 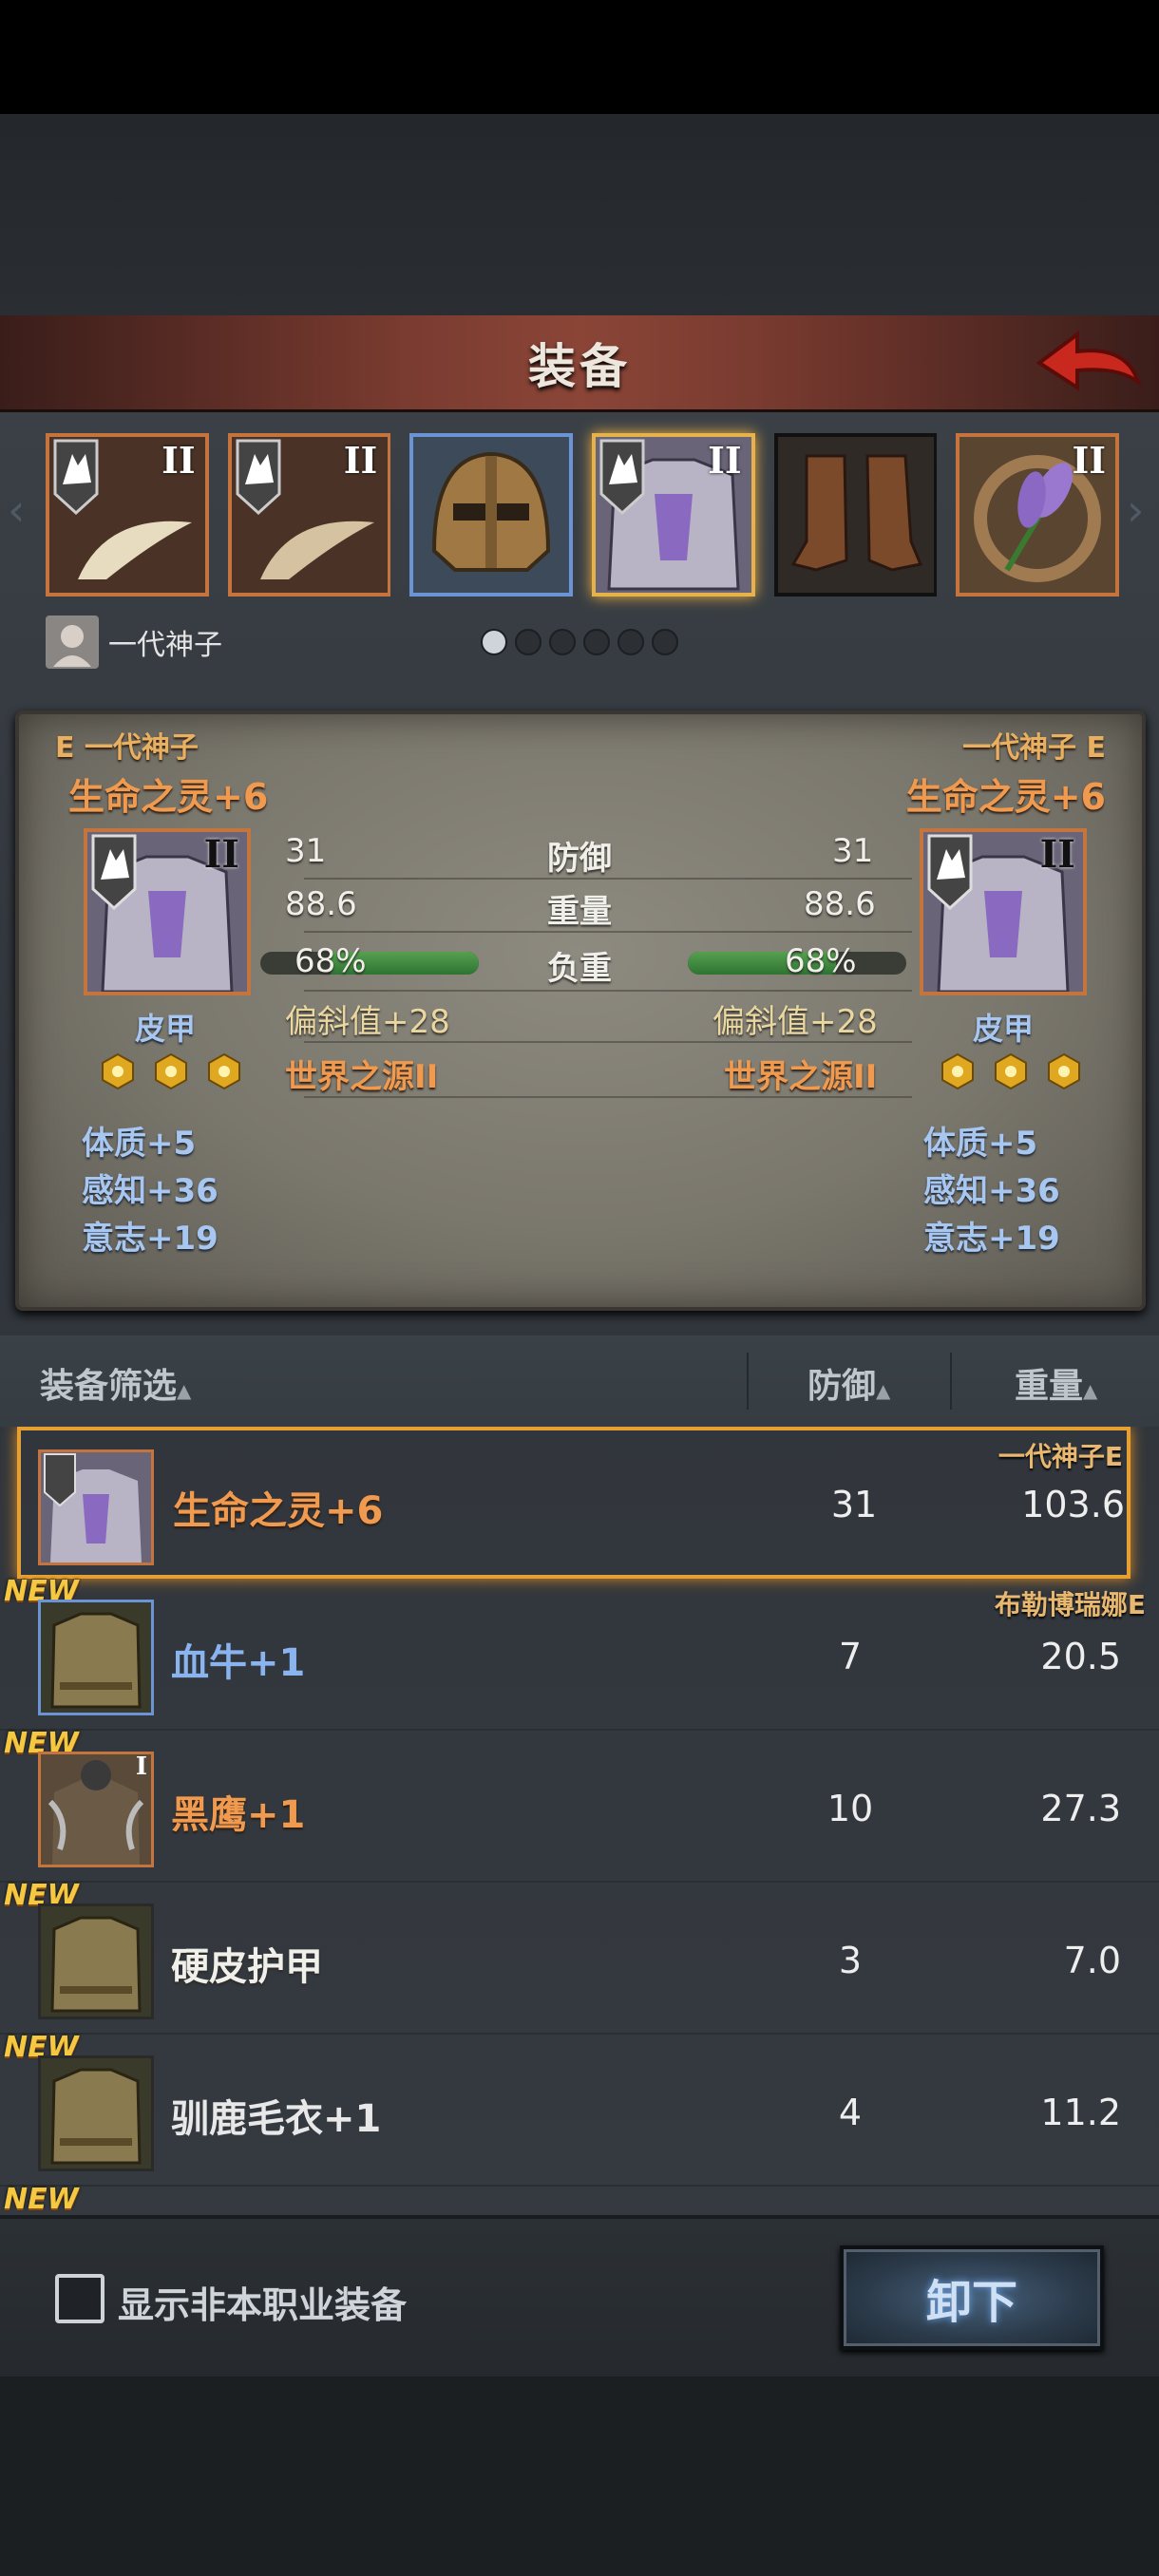 What do you see at coordinates (330, 961) in the screenshot?
I see `left-load: 68%` at bounding box center [330, 961].